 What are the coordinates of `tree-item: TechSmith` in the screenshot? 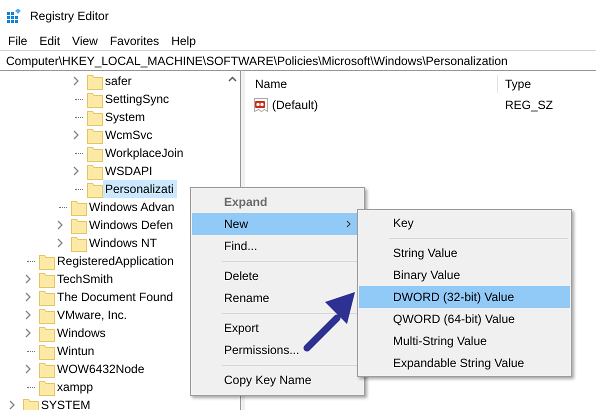 It's located at (85, 279).